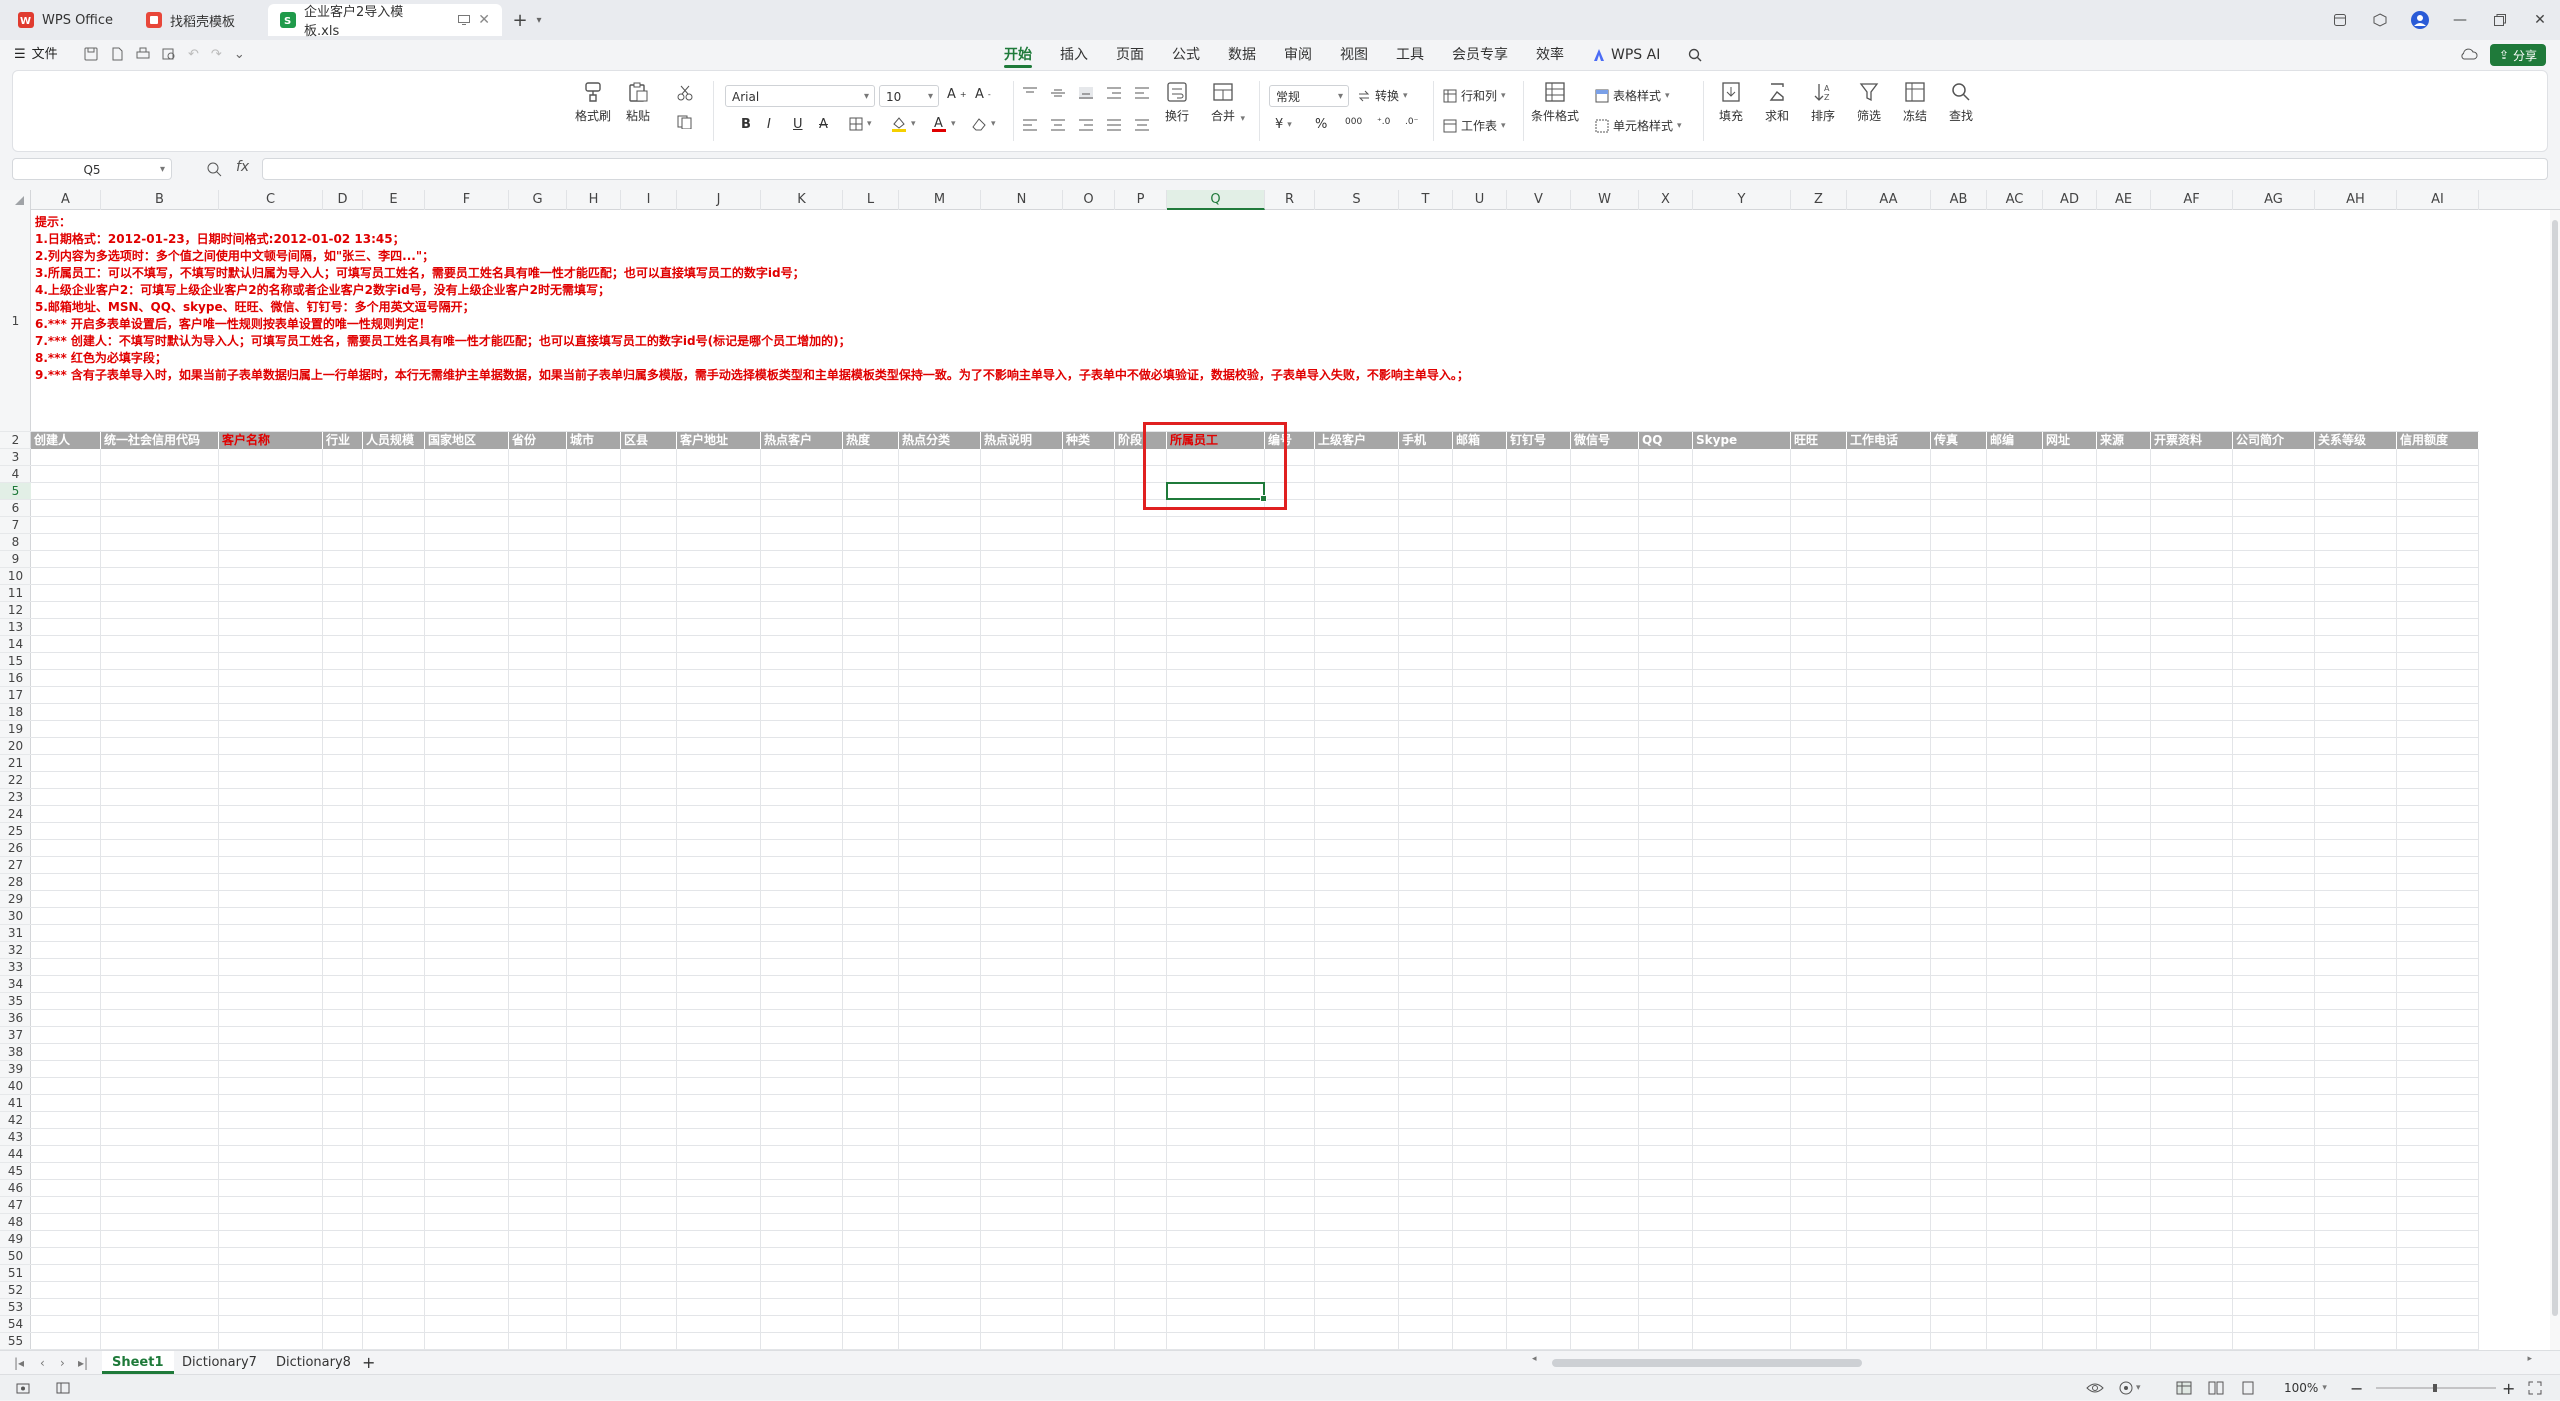  Describe the element at coordinates (1353, 122) in the screenshot. I see `thousands-separator-icon: 000` at that location.